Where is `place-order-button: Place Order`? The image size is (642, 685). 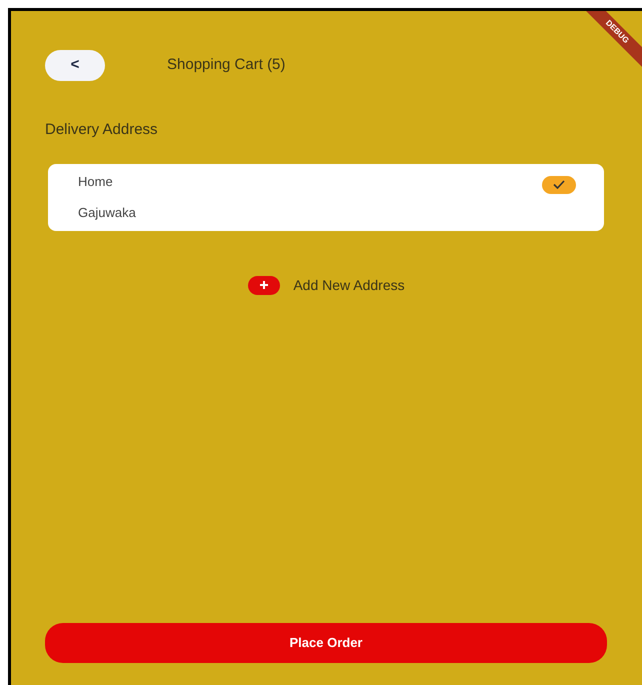 place-order-button: Place Order is located at coordinates (326, 643).